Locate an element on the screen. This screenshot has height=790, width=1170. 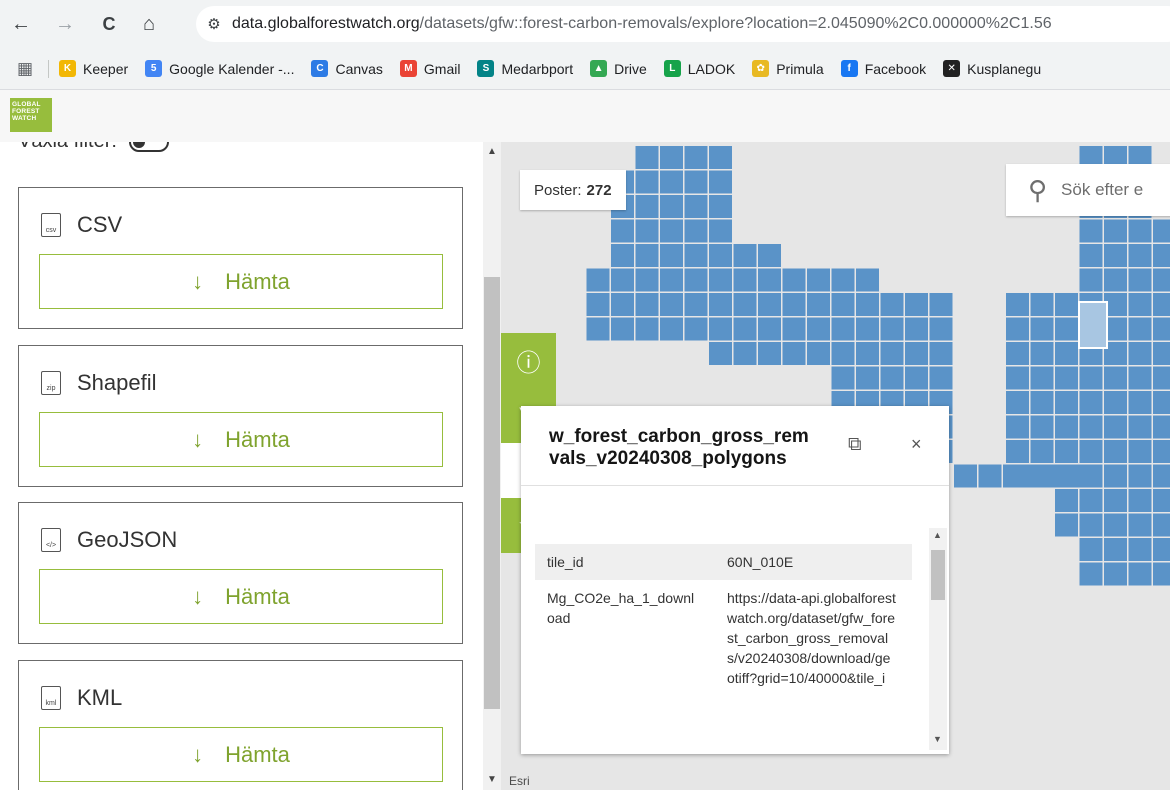
panel-scrollbar: ▲ ▼ is located at coordinates (492, 466).